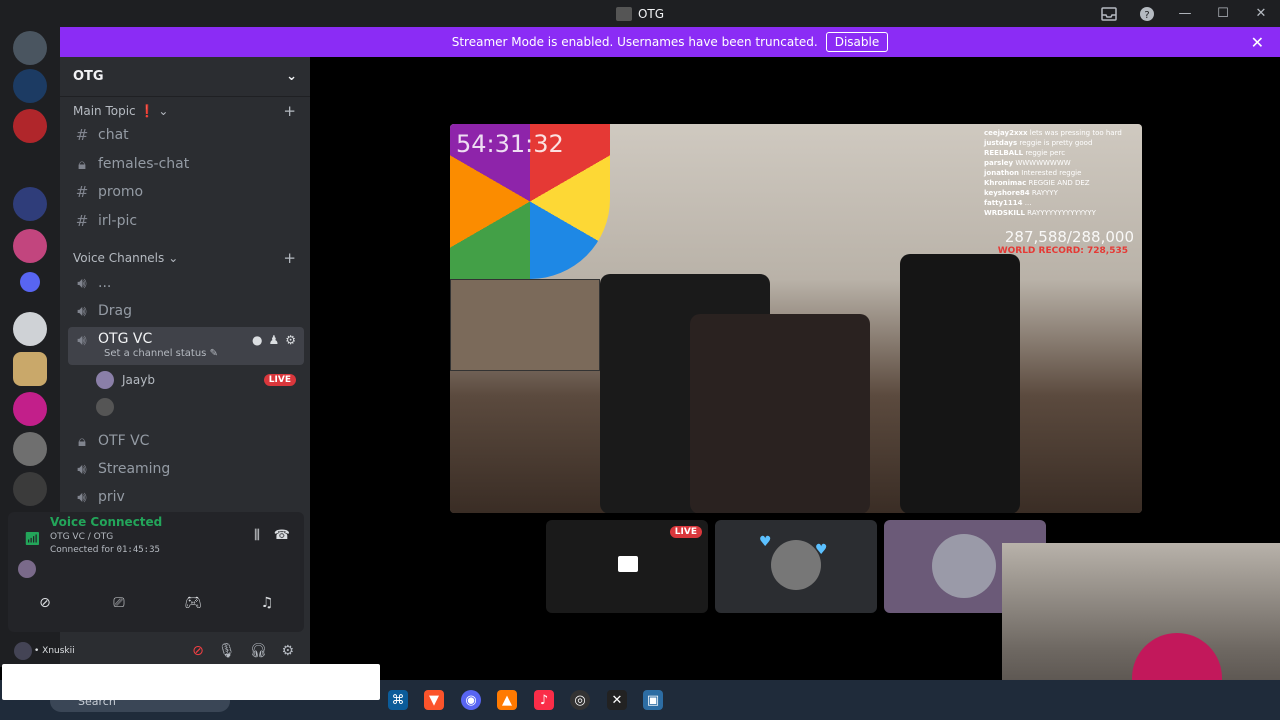 This screenshot has width=1280, height=720. I want to click on invite-icon: ♟, so click(273, 340).